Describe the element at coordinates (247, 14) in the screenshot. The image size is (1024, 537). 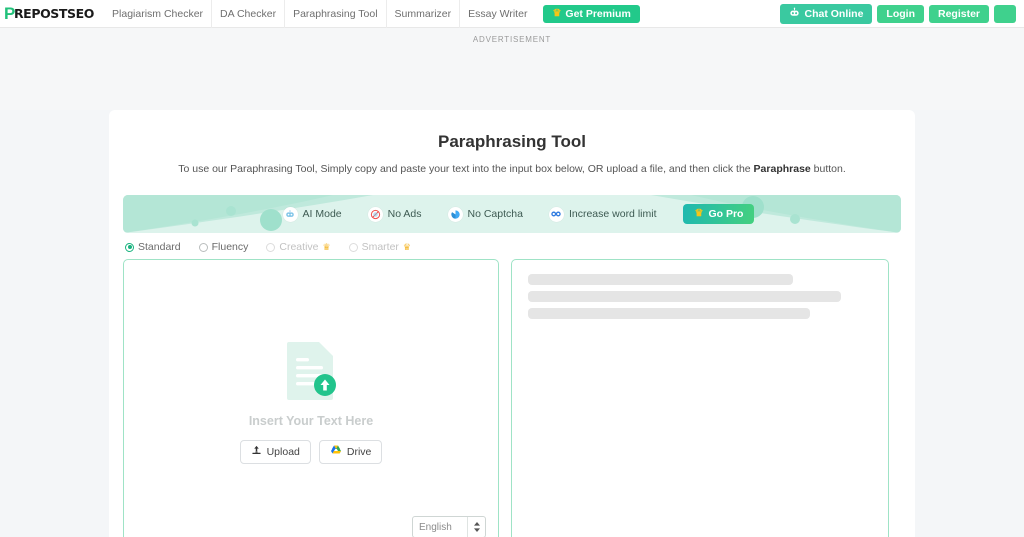
I see `nav-da-checker: DA Checker` at that location.